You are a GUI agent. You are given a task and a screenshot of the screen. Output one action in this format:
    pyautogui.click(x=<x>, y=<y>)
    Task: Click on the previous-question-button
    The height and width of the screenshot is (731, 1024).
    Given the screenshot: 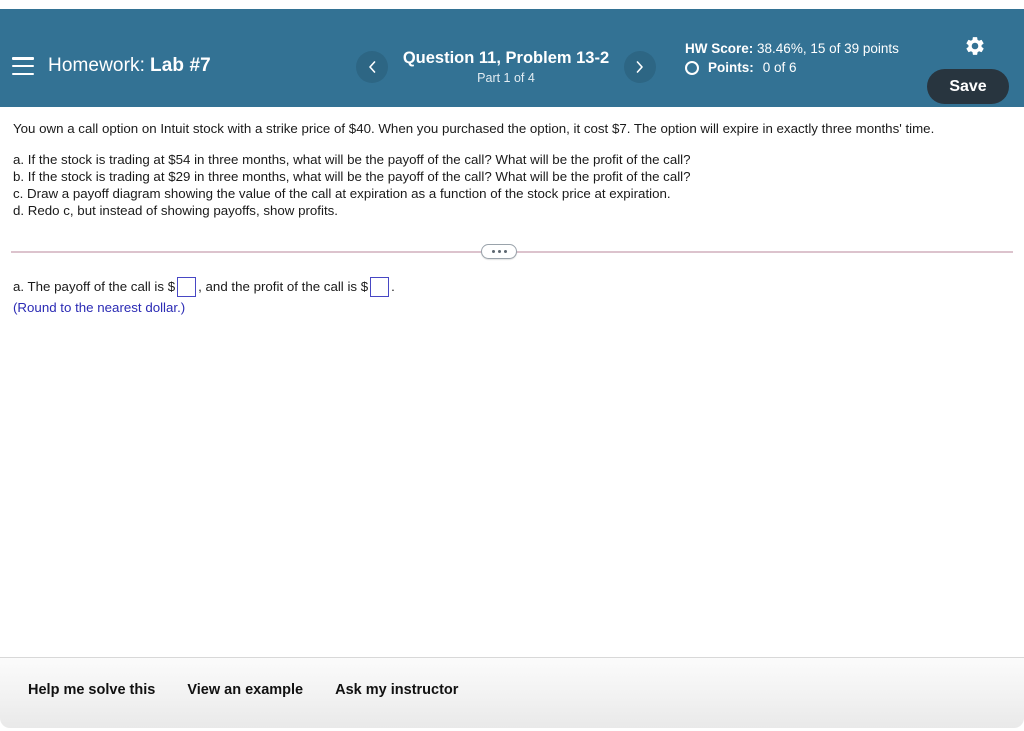 What is the action you would take?
    pyautogui.click(x=372, y=67)
    